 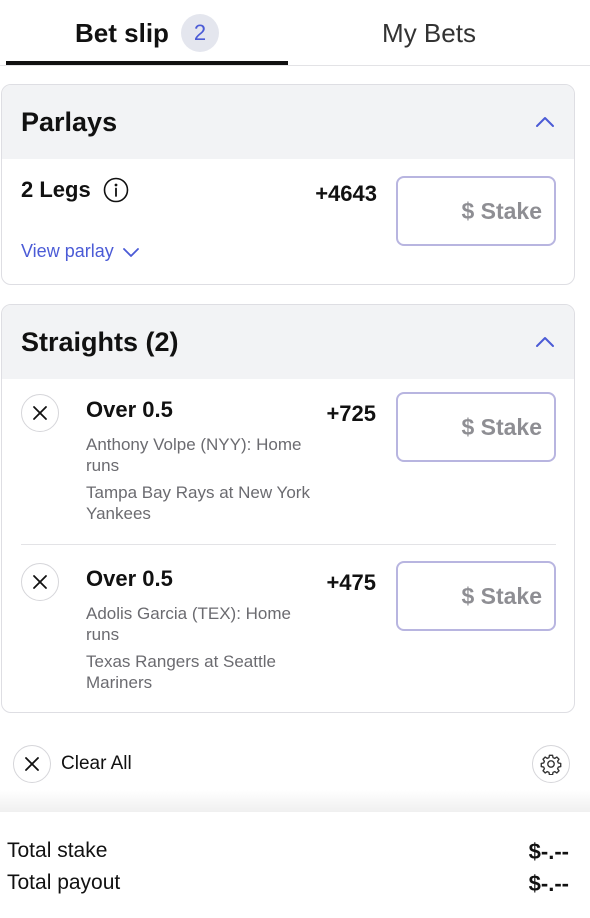 I want to click on bet-count-badge: 2, so click(x=199, y=33).